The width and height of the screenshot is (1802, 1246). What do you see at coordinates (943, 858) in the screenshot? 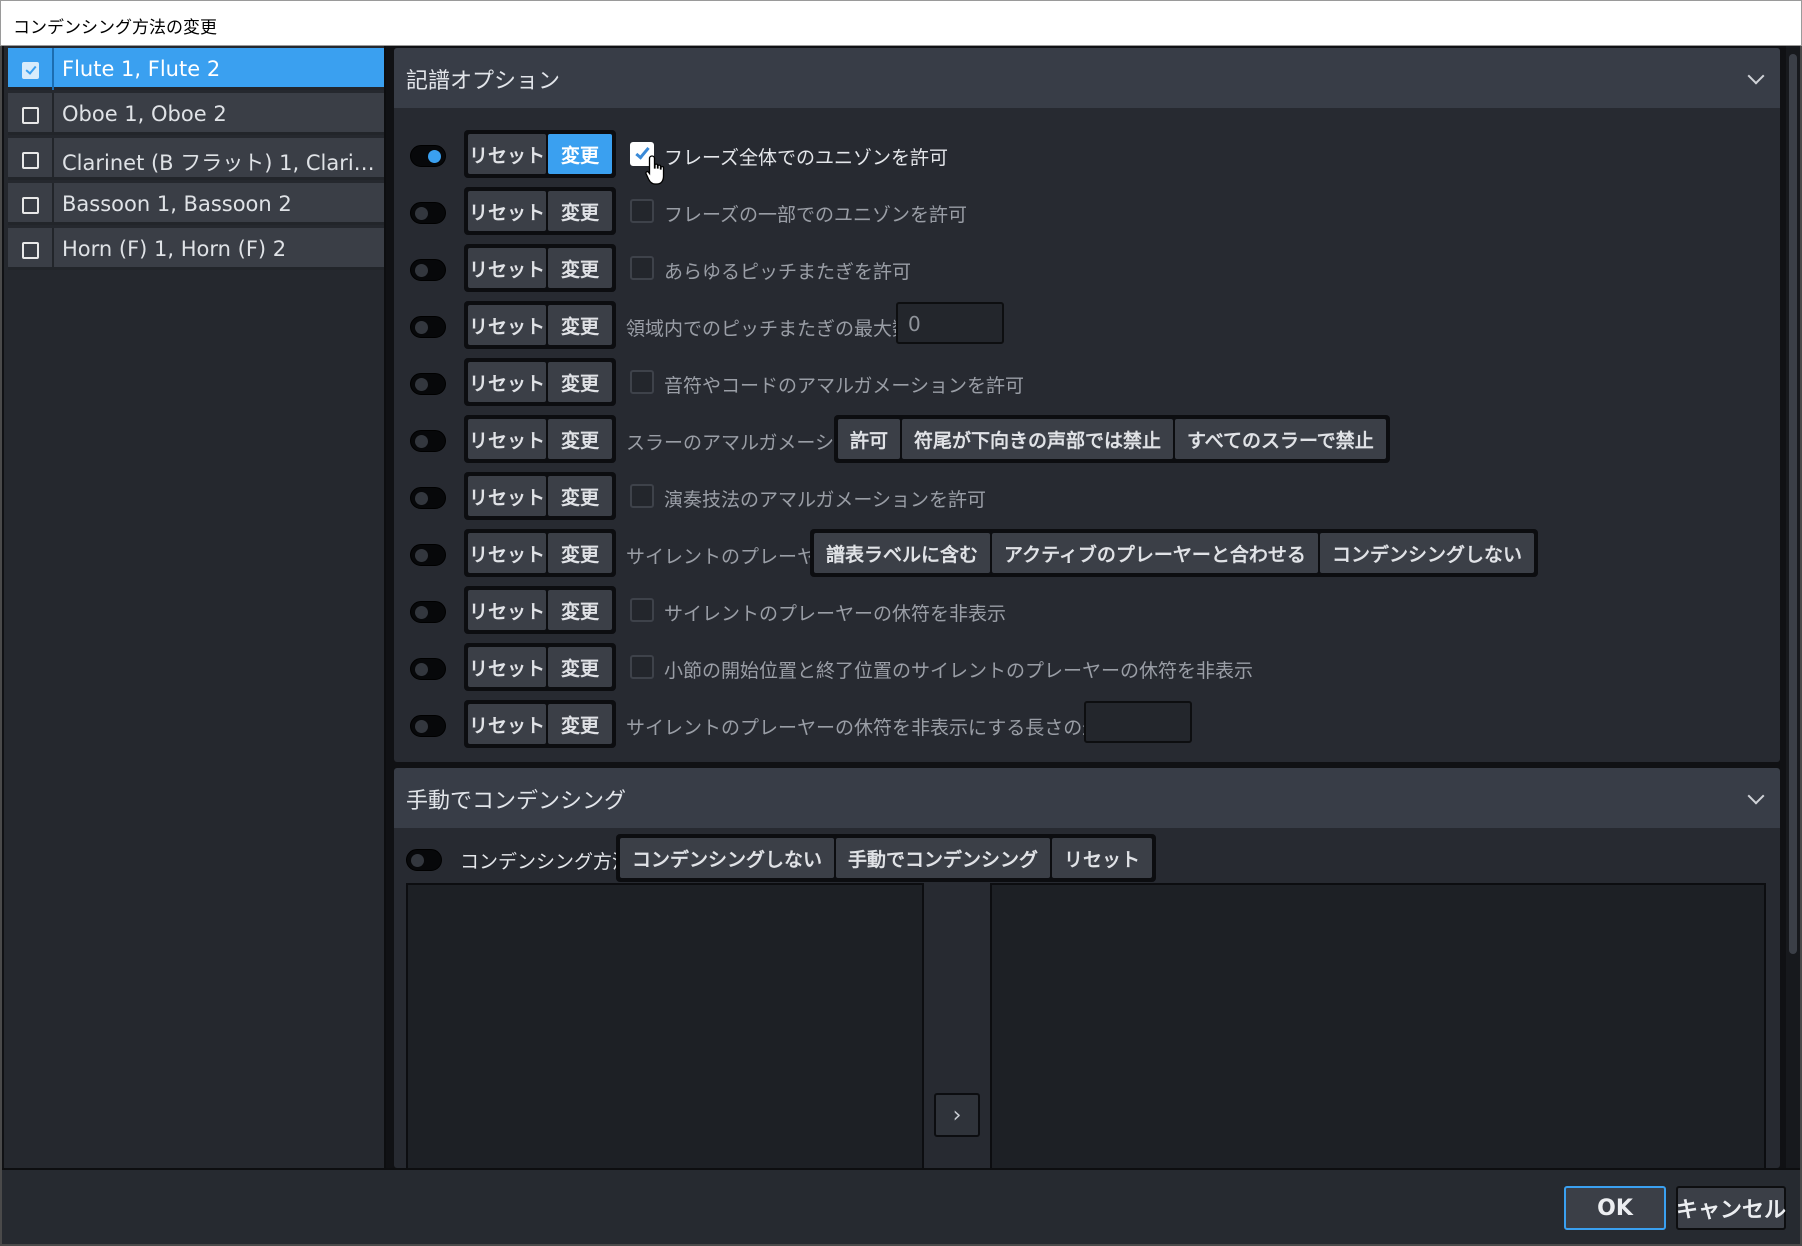
I see `choice-manual-condensing: 手動でコンデンシング` at bounding box center [943, 858].